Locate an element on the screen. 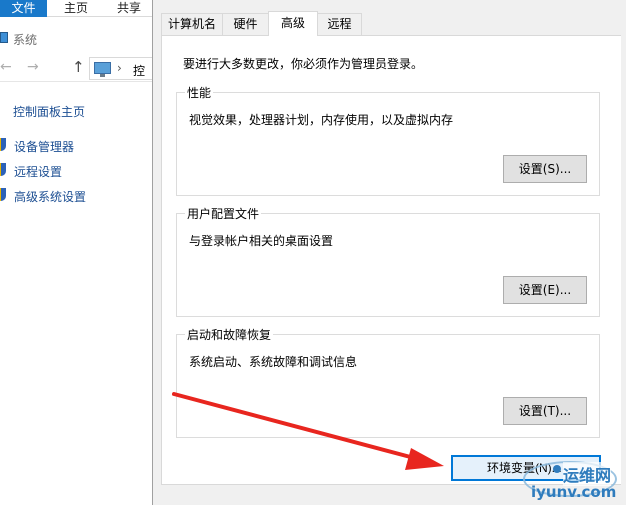 The height and width of the screenshot is (505, 626). up-arrow-icon: ↑ is located at coordinates (78, 67).